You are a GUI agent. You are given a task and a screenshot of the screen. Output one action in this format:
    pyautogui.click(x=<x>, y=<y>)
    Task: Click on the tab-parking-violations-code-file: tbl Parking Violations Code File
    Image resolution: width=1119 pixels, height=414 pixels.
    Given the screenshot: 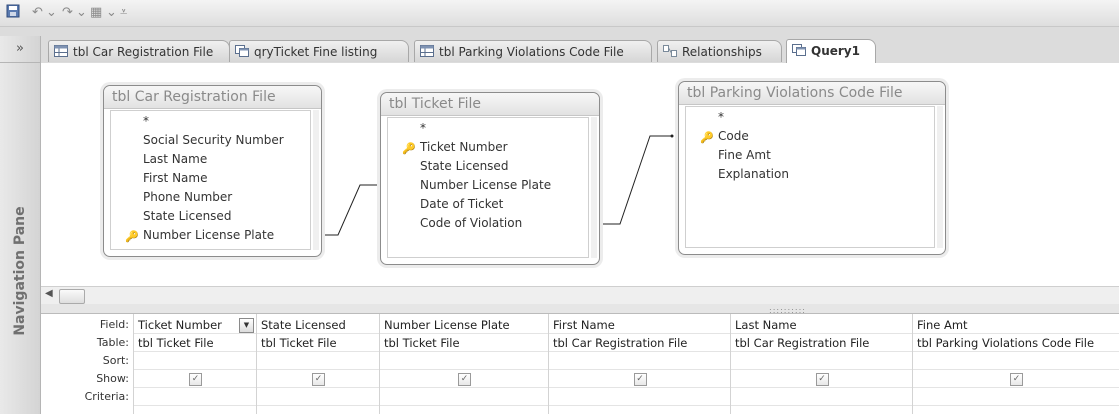 What is the action you would take?
    pyautogui.click(x=533, y=51)
    